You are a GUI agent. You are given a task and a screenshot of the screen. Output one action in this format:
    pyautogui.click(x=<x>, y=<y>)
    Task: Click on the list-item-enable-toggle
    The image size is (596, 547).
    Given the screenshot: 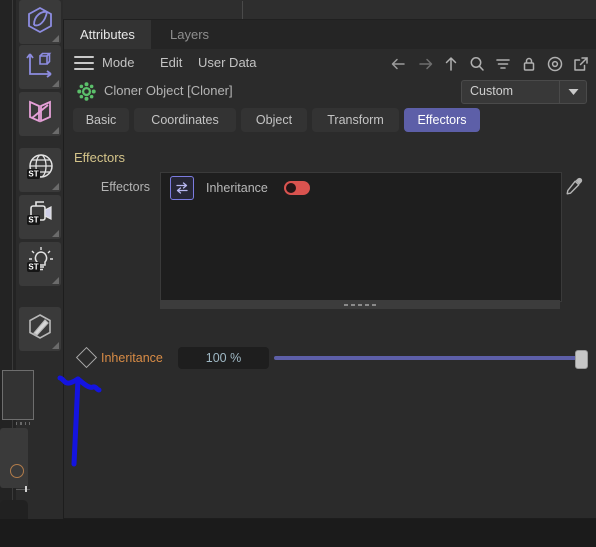 What is the action you would take?
    pyautogui.click(x=296, y=188)
    